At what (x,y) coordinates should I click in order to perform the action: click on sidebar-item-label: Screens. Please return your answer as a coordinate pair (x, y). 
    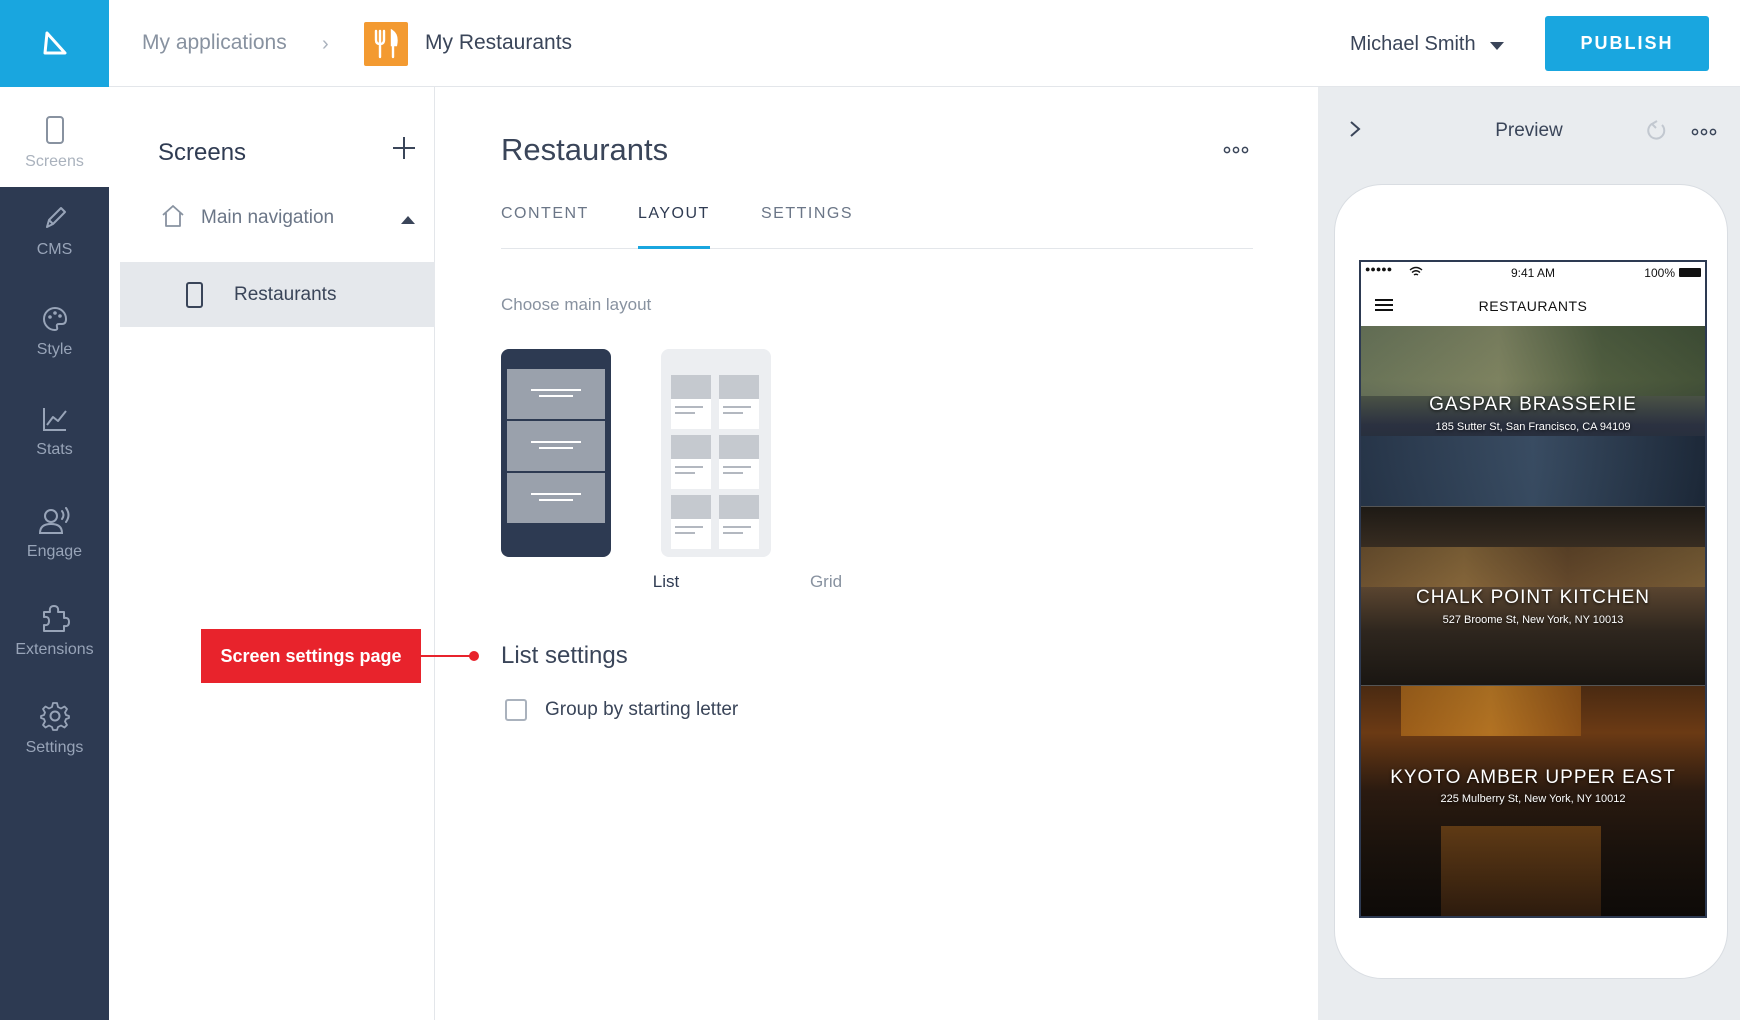
    Looking at the image, I should click on (54, 161).